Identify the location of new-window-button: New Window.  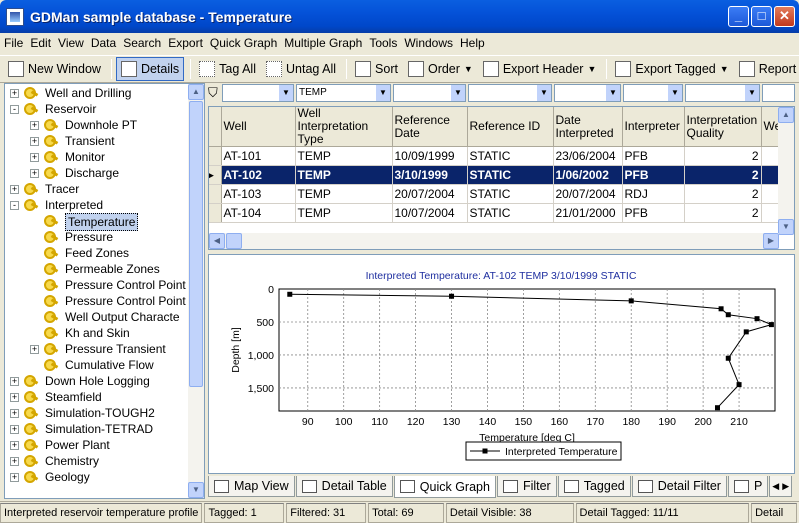
(54, 69).